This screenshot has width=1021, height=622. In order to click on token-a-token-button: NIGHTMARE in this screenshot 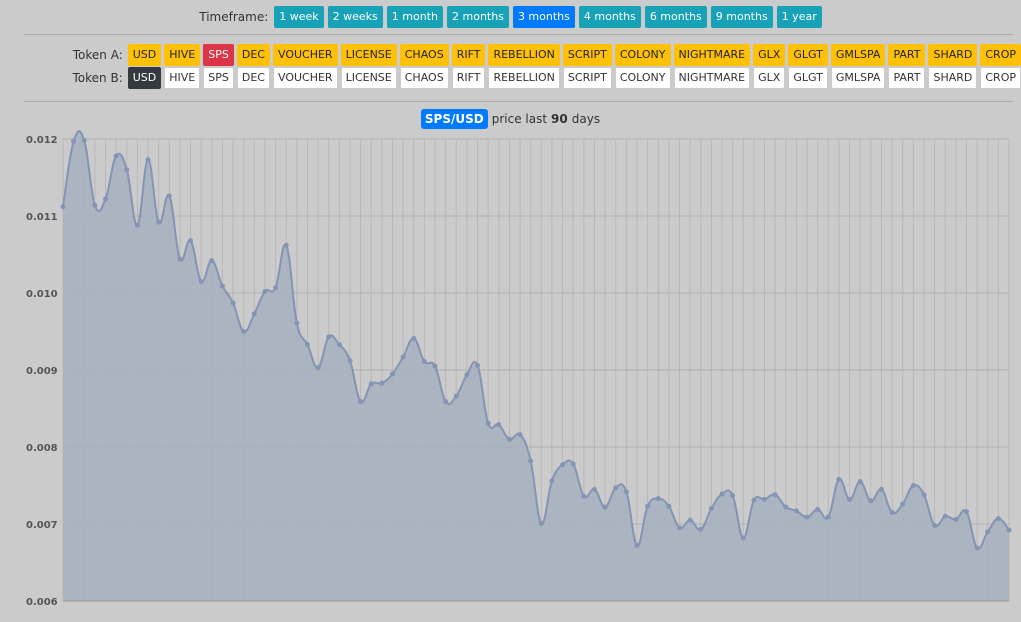, I will do `click(712, 55)`.